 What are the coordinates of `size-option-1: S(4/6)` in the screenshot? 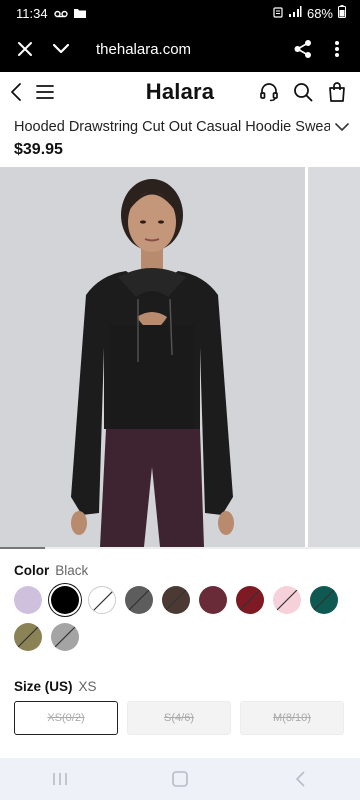 It's located at (179, 718).